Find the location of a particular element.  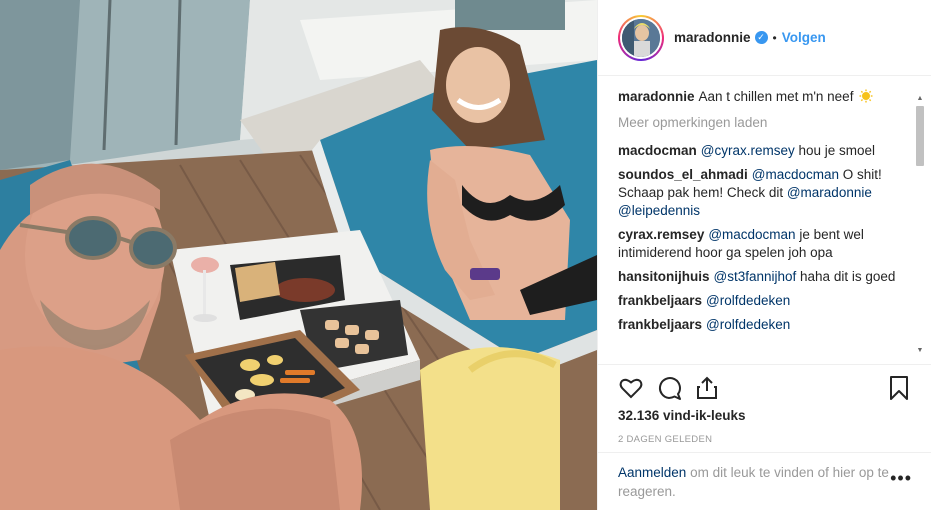

likes-count: 32.136 vind-ik-leuks is located at coordinates (682, 415).